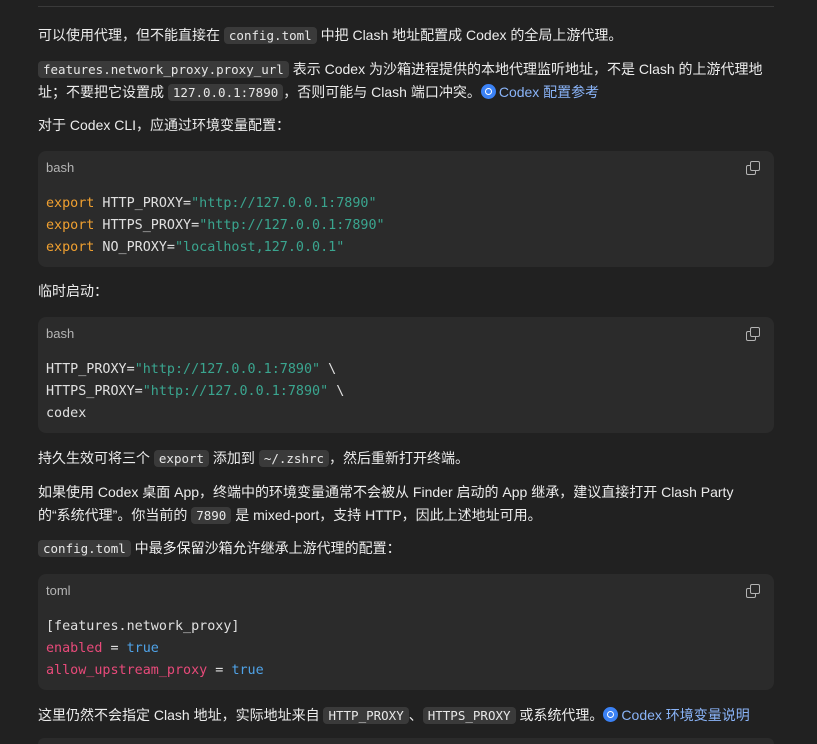 The height and width of the screenshot is (744, 817). Describe the element at coordinates (163, 69) in the screenshot. I see `inline-code: features.network_proxy.proxy_url` at that location.